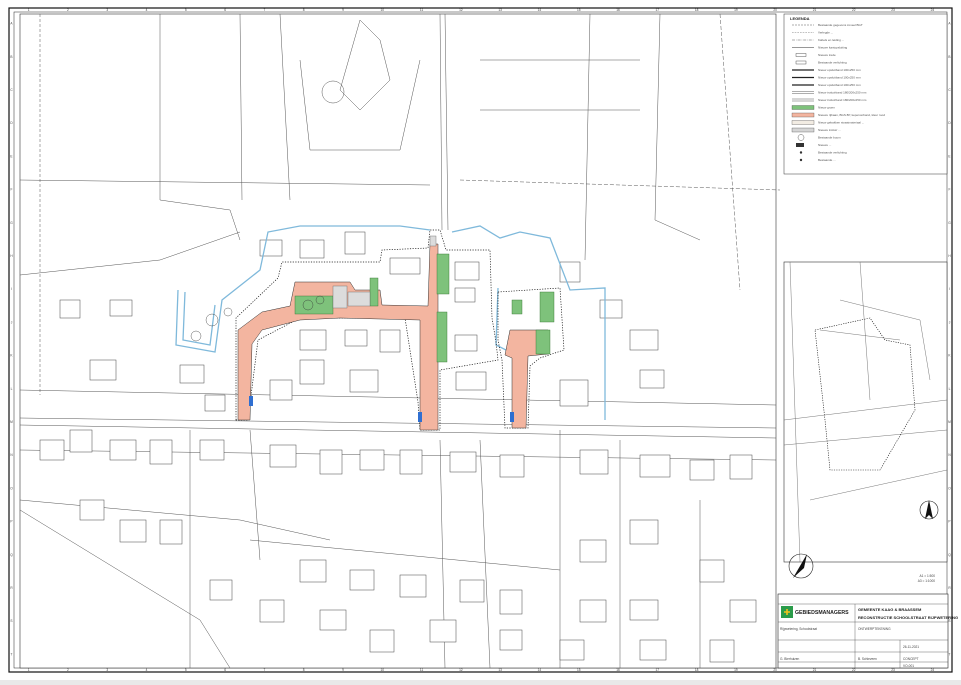 This screenshot has width=961, height=685. I want to click on client-name: GEMEENTE KAAG & BRAASSEM, so click(890, 609).